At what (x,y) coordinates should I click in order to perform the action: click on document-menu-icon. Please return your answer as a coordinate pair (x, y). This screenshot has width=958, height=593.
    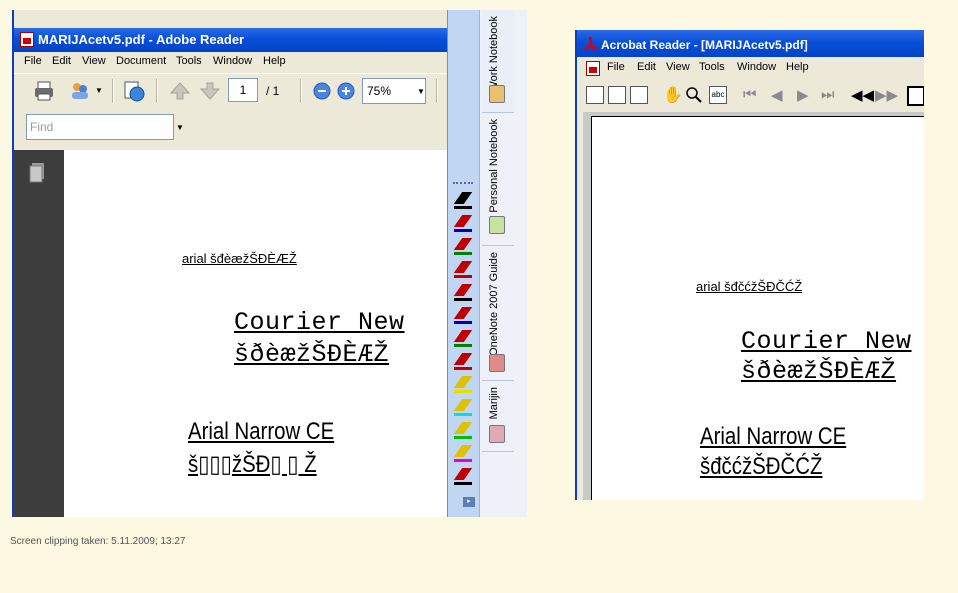
    Looking at the image, I should click on (593, 68).